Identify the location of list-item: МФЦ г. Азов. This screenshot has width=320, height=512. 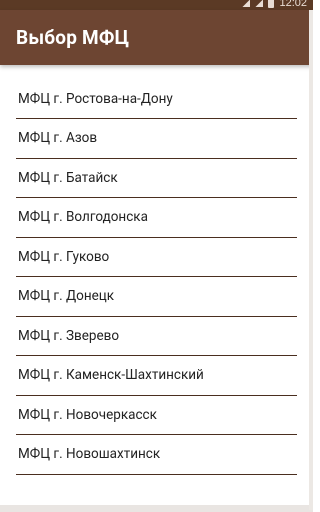
(156, 139).